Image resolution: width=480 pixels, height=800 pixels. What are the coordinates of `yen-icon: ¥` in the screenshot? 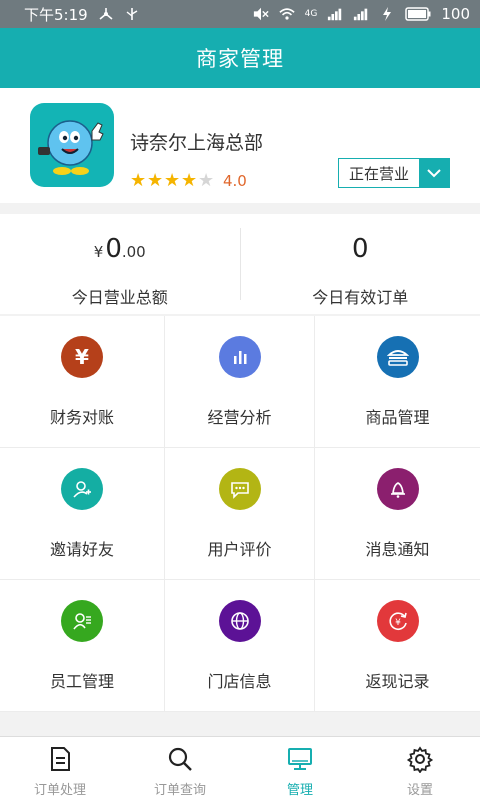 It's located at (82, 357).